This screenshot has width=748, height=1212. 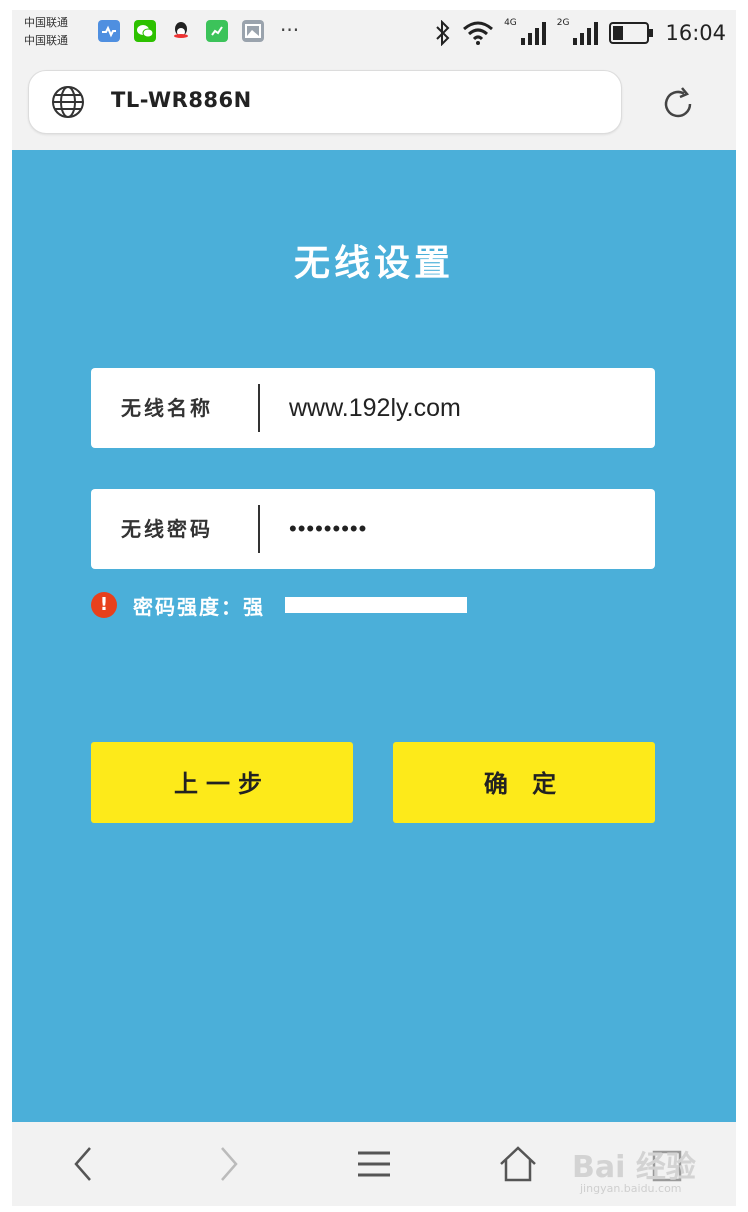 What do you see at coordinates (478, 33) in the screenshot?
I see `wifi-icon` at bounding box center [478, 33].